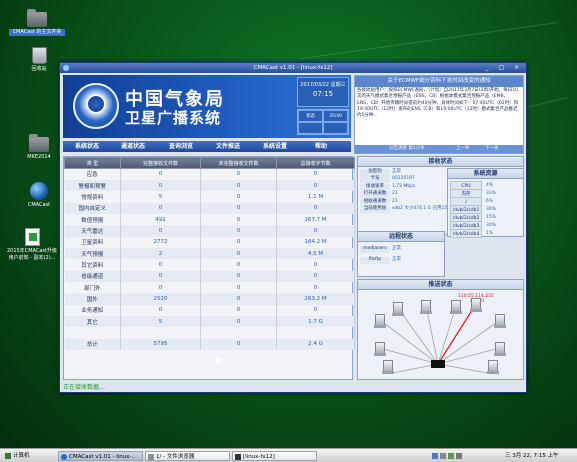 This screenshot has width=577, height=462. Describe the element at coordinates (404, 186) in the screenshot. I see `receive-status-row-value: 1.72 Mbps` at that location.